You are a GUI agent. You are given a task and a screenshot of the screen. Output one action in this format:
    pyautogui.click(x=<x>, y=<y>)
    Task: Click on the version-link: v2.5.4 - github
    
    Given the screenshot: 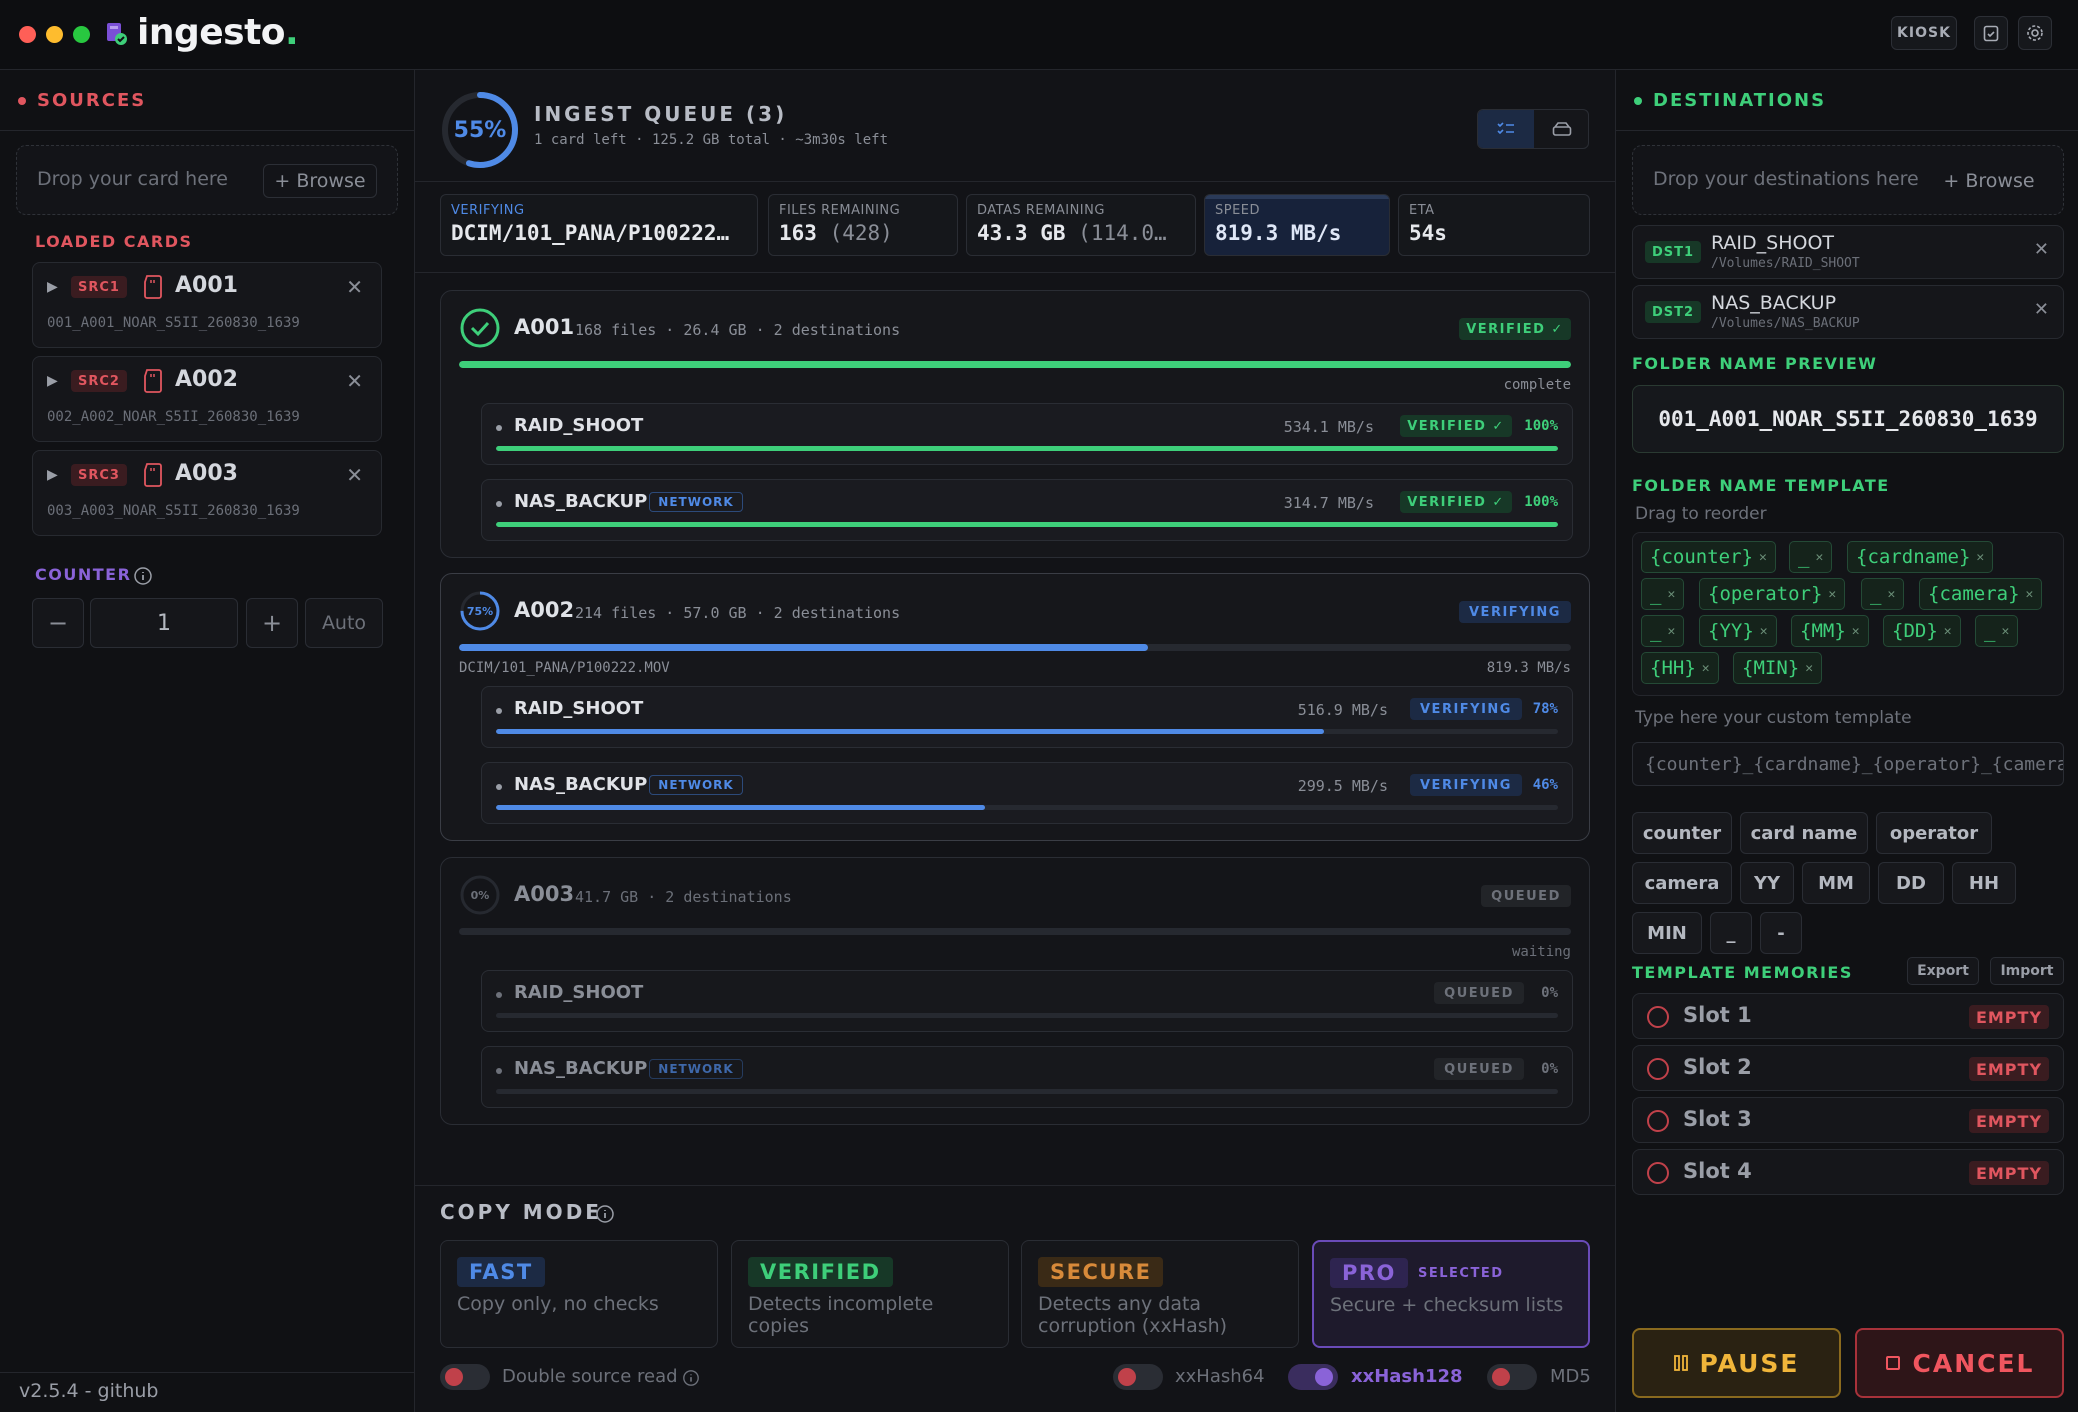 What is the action you would take?
    pyautogui.click(x=88, y=1391)
    